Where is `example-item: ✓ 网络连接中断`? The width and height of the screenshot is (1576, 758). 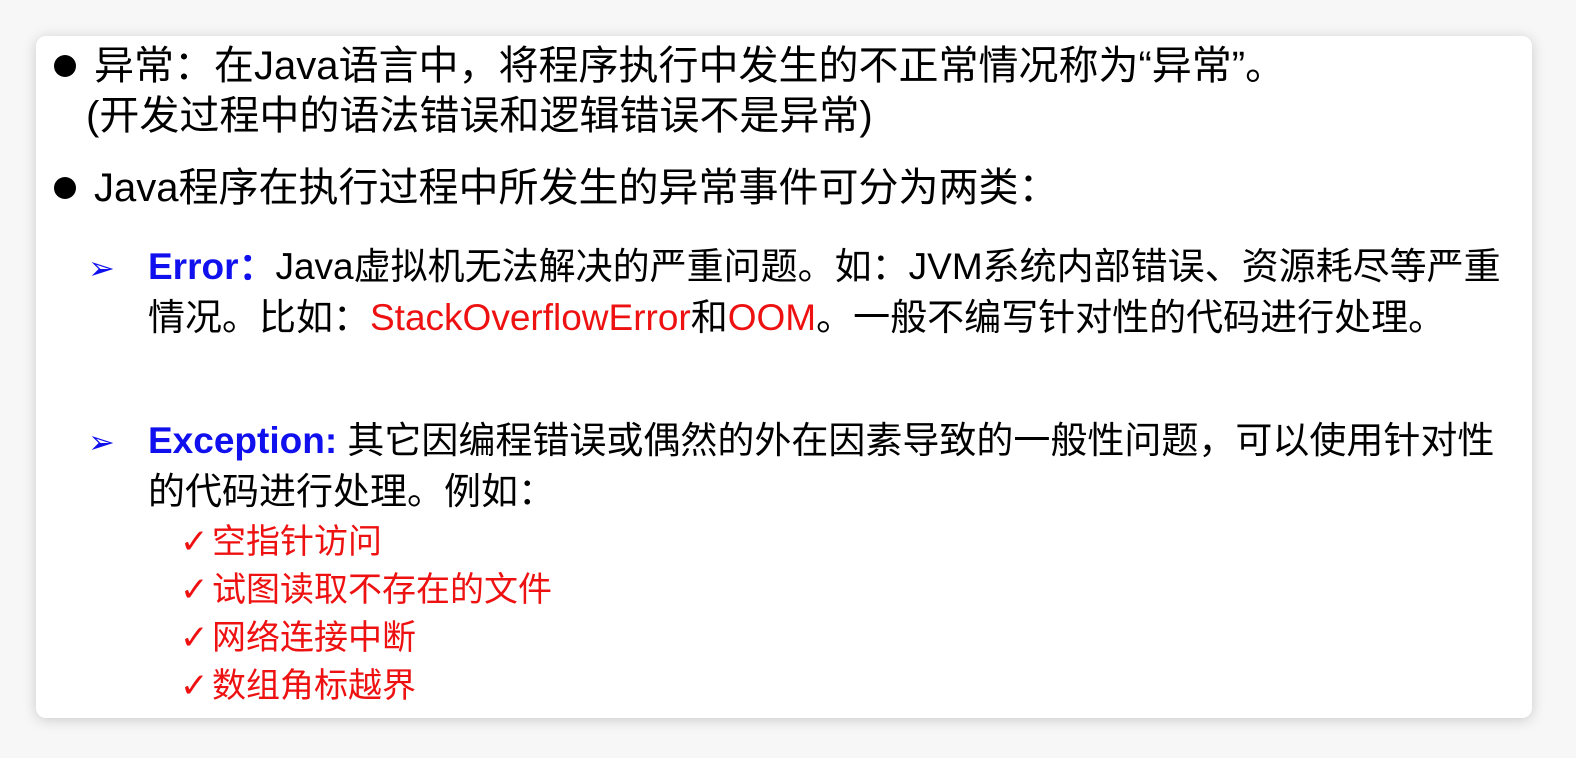
example-item: ✓ 网络连接中断 is located at coordinates (298, 638).